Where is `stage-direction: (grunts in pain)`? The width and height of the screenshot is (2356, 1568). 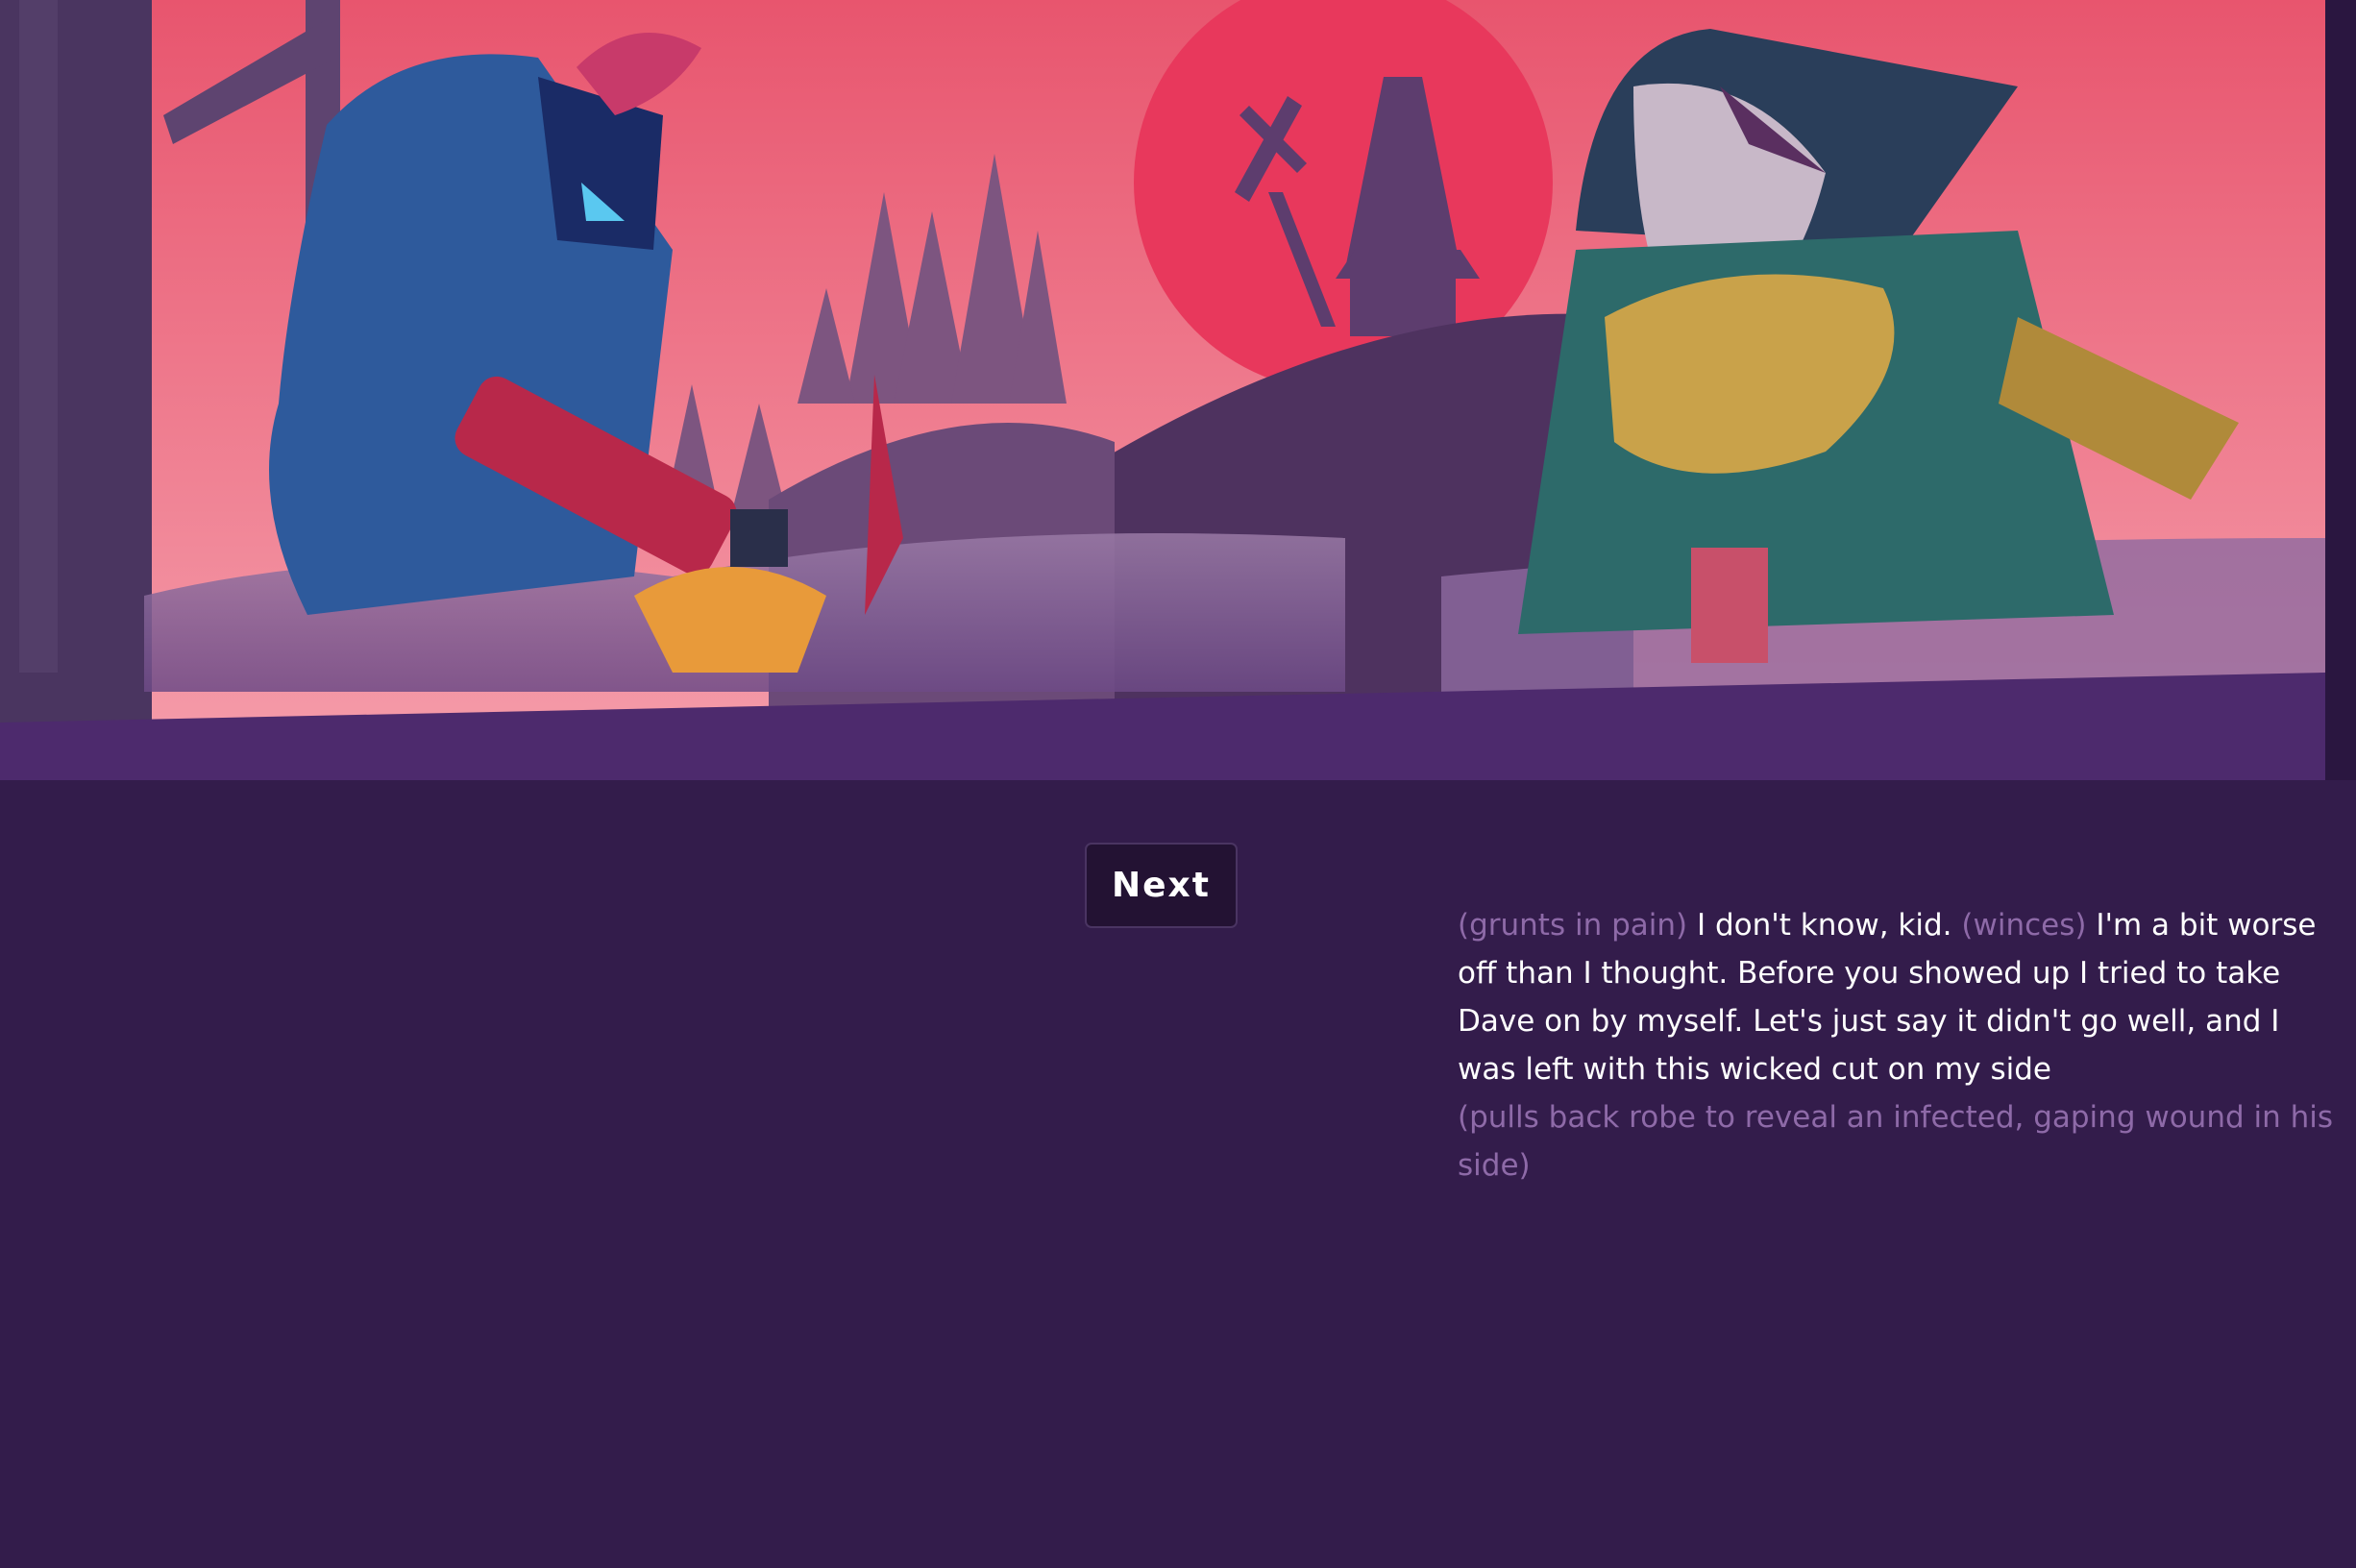 stage-direction: (grunts in pain) is located at coordinates (1573, 926).